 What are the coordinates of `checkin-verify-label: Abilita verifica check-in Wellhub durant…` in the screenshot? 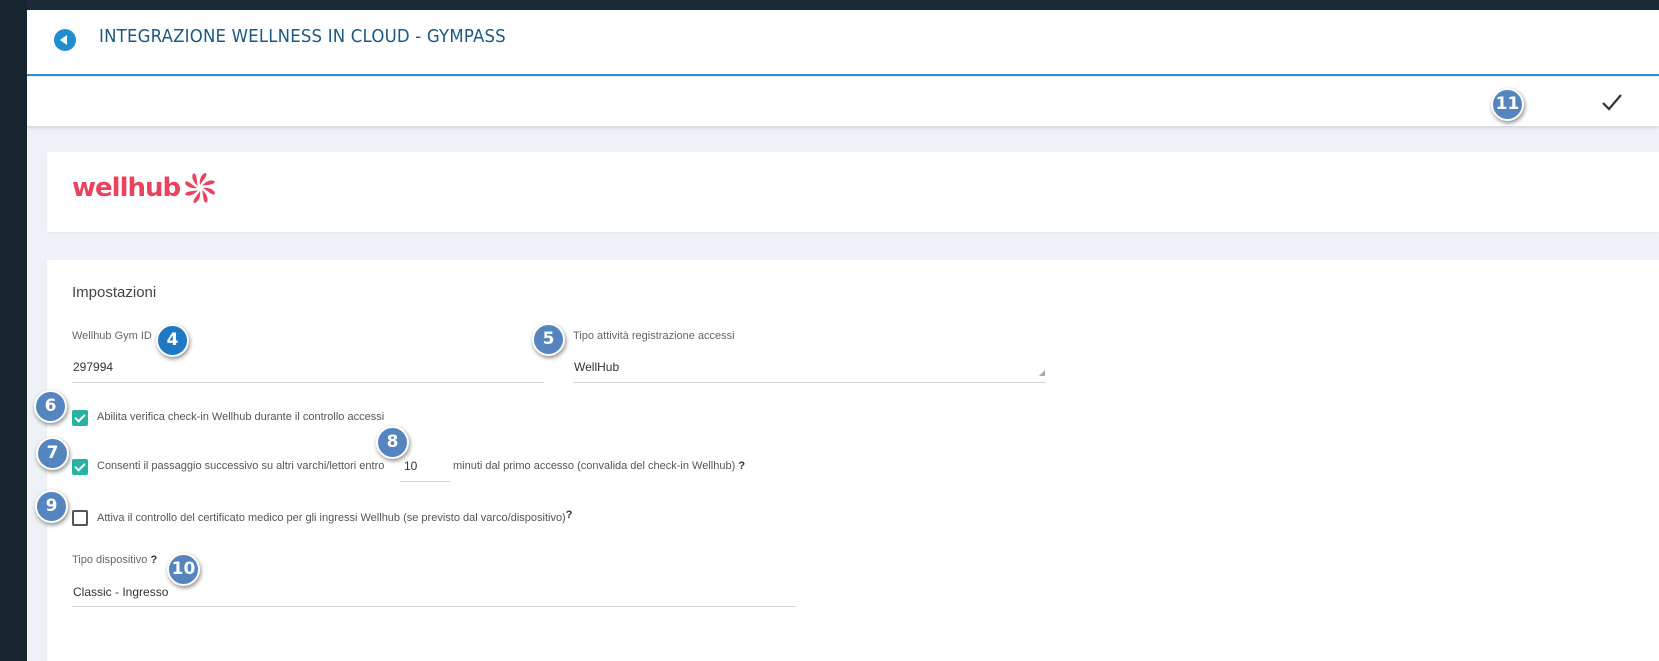 It's located at (241, 417).